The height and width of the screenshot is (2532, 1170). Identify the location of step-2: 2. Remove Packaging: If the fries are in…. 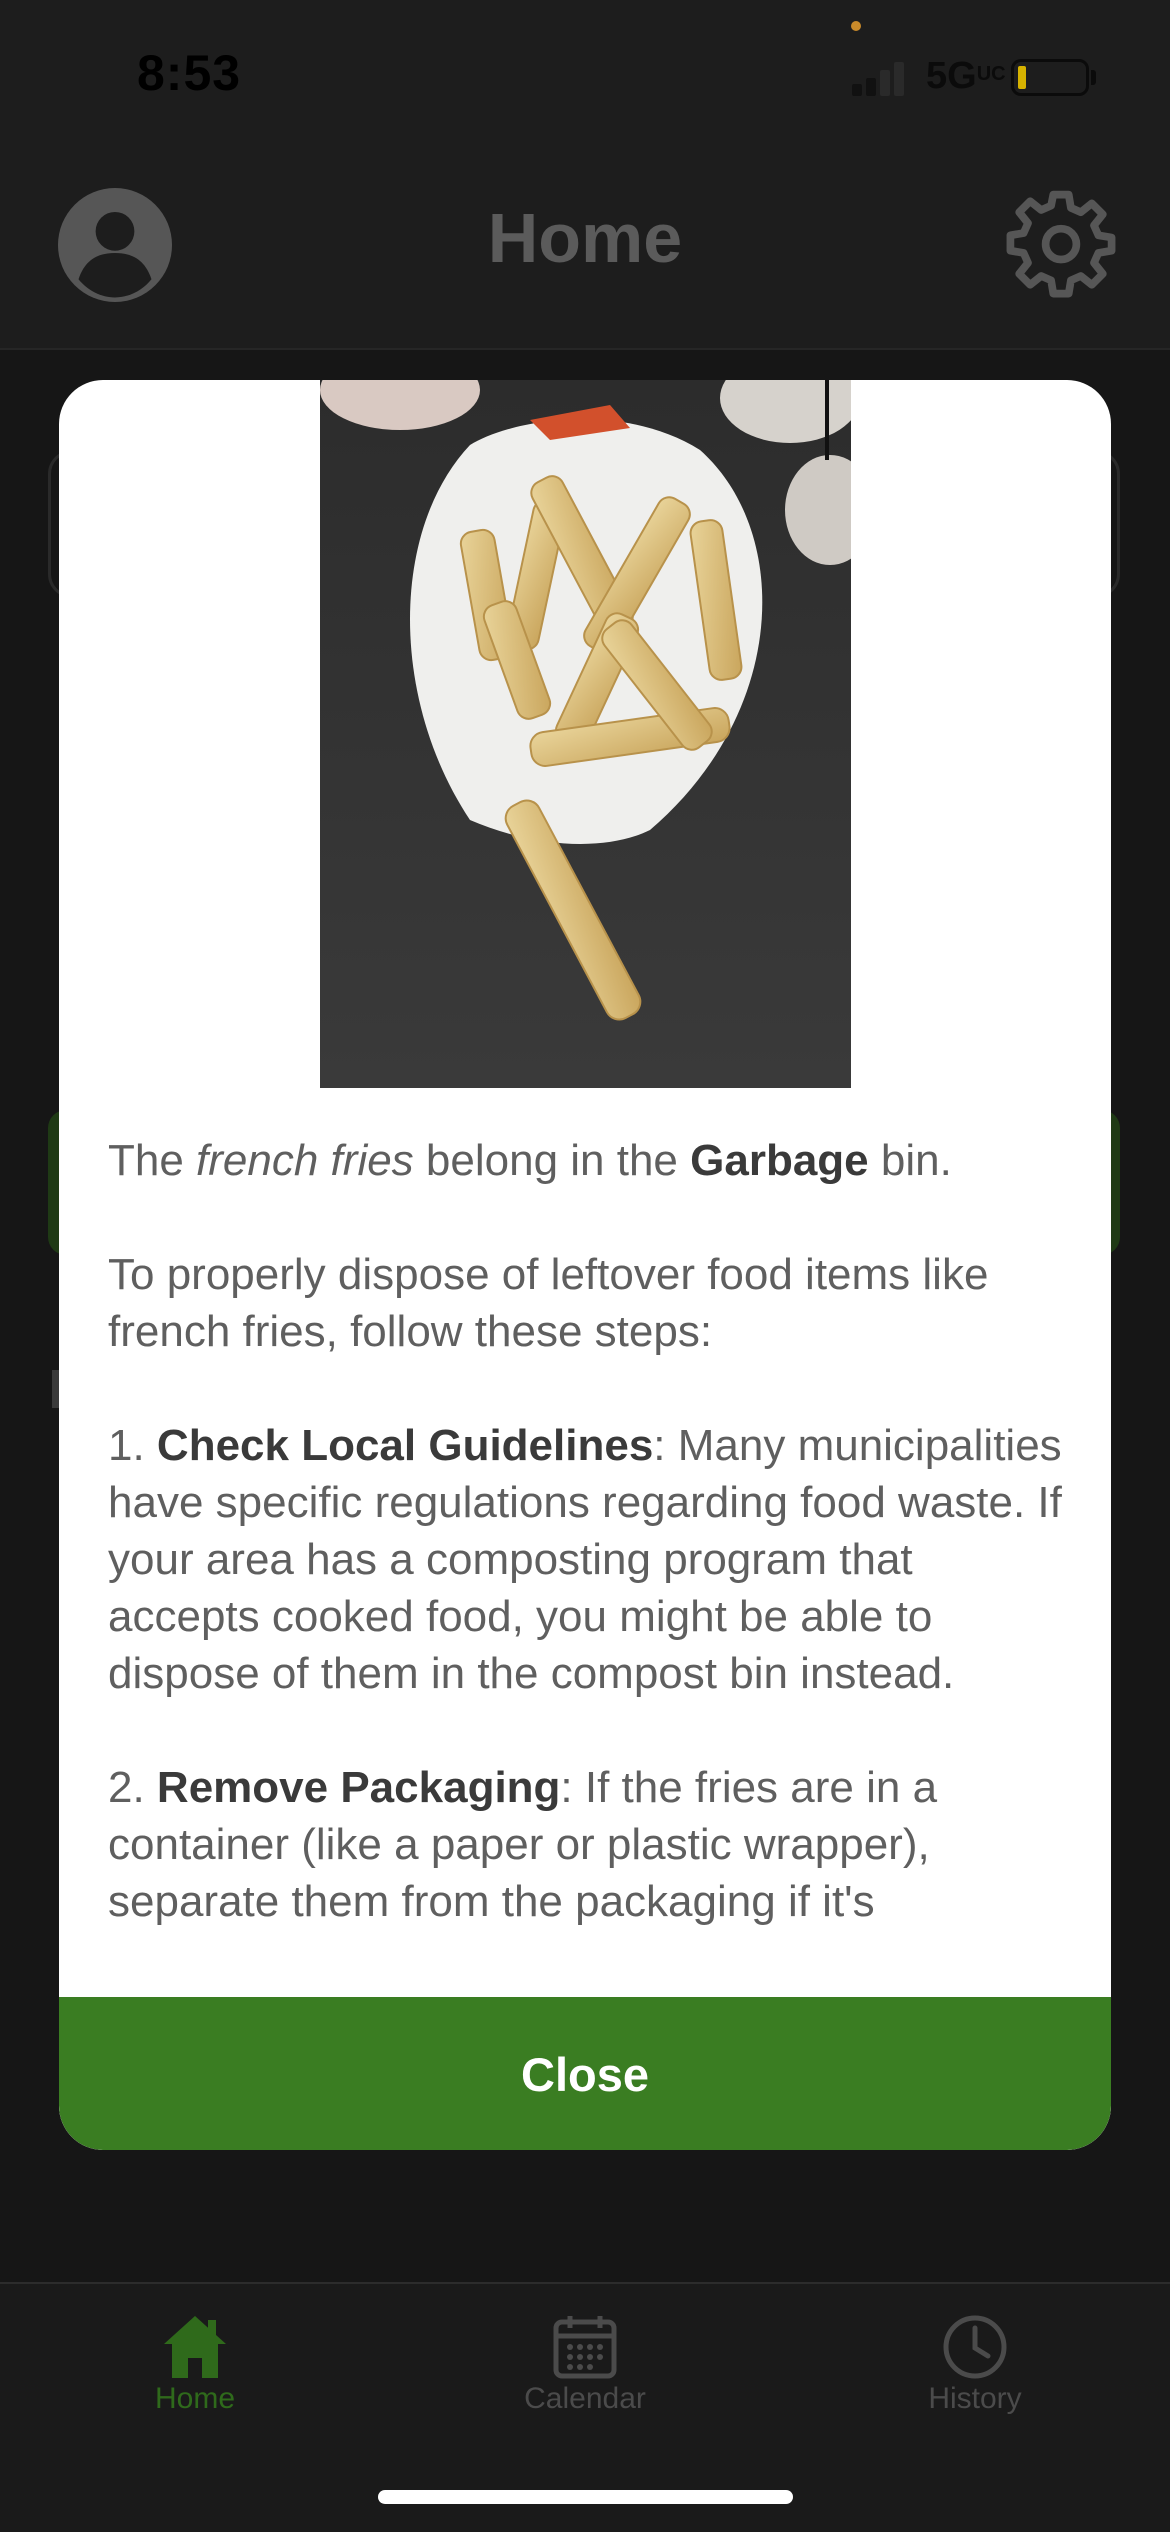
(523, 1844).